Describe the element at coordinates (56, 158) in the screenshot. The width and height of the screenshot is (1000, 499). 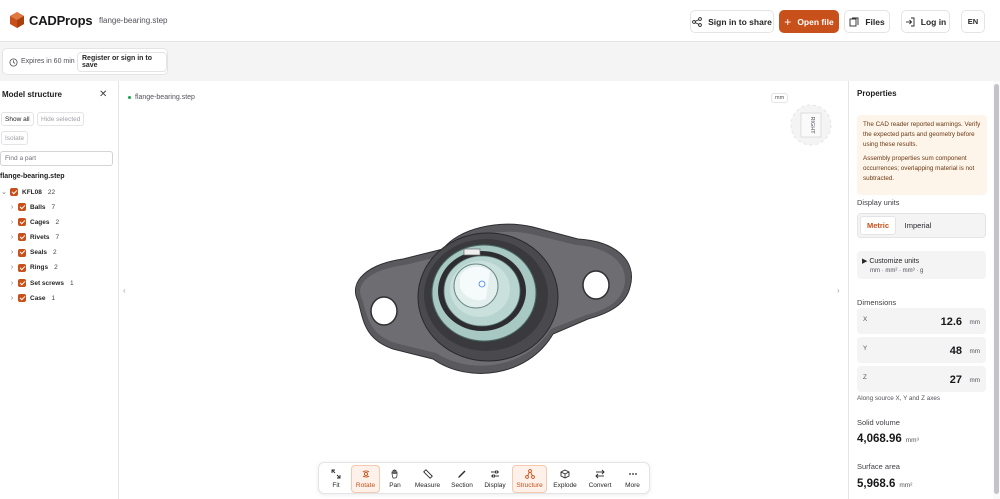
I see `find-part-input` at that location.